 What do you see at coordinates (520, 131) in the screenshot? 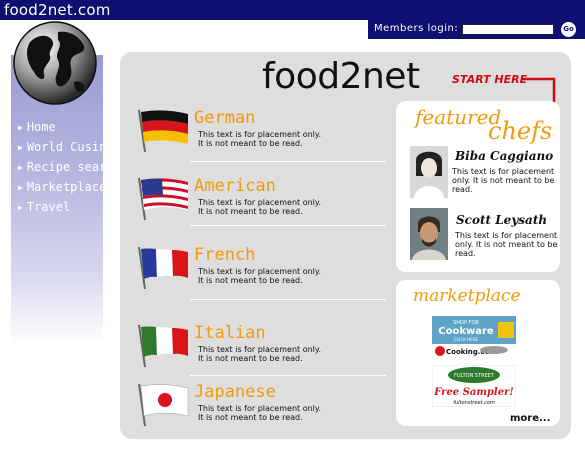
I see `chefs-heading: chefs` at bounding box center [520, 131].